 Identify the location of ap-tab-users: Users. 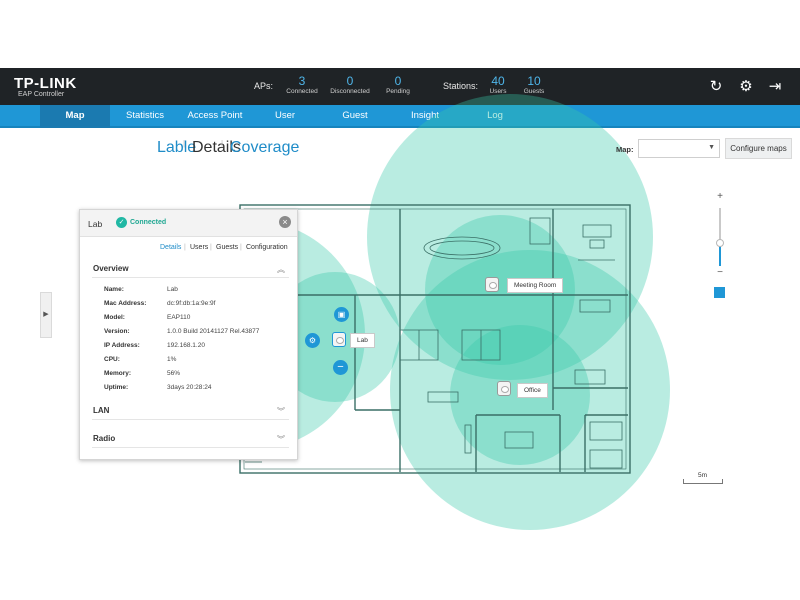
(199, 247).